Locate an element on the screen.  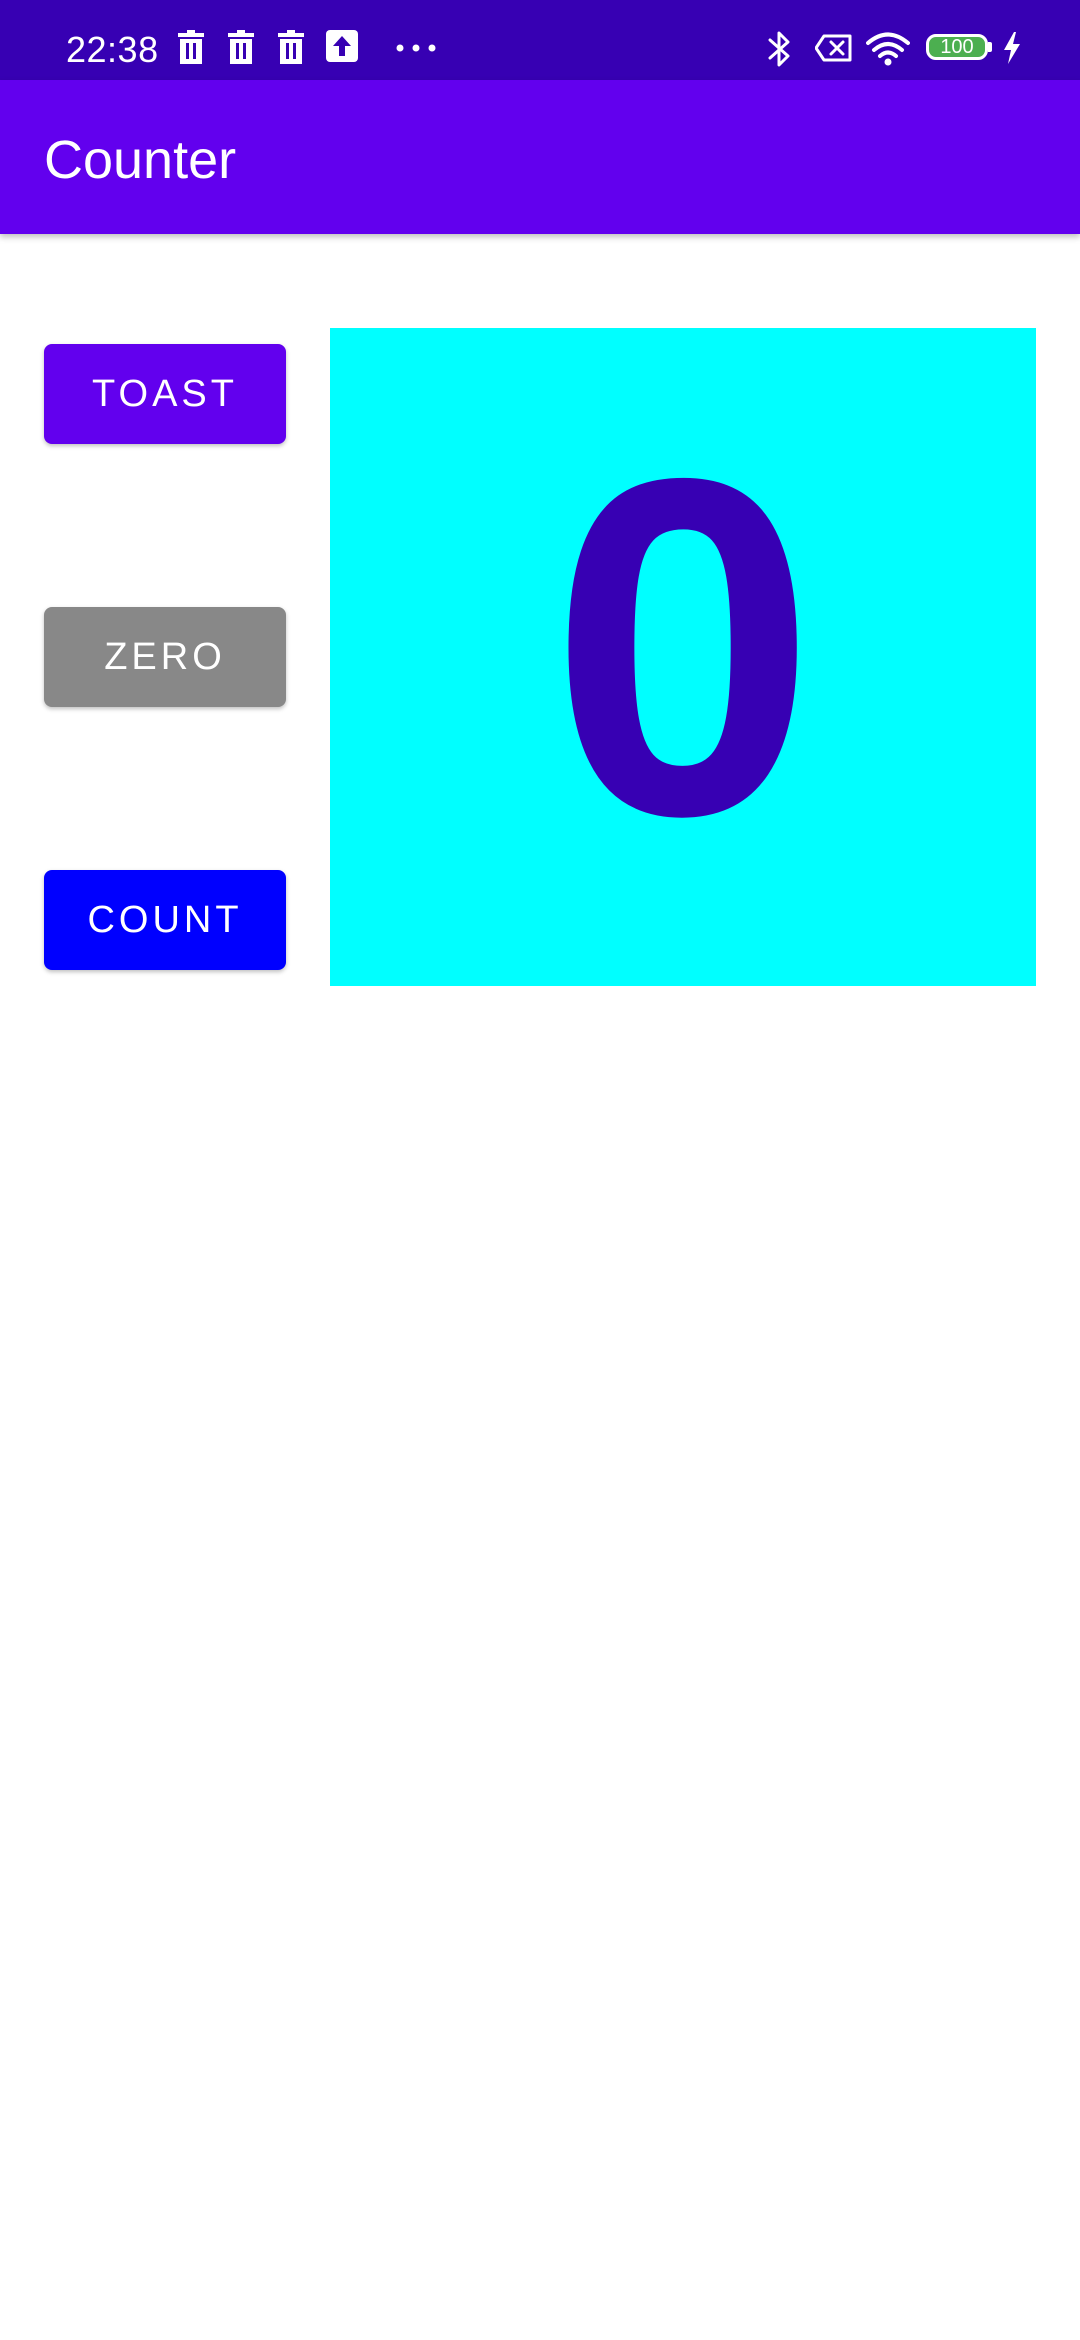
upload-icon is located at coordinates (342, 46).